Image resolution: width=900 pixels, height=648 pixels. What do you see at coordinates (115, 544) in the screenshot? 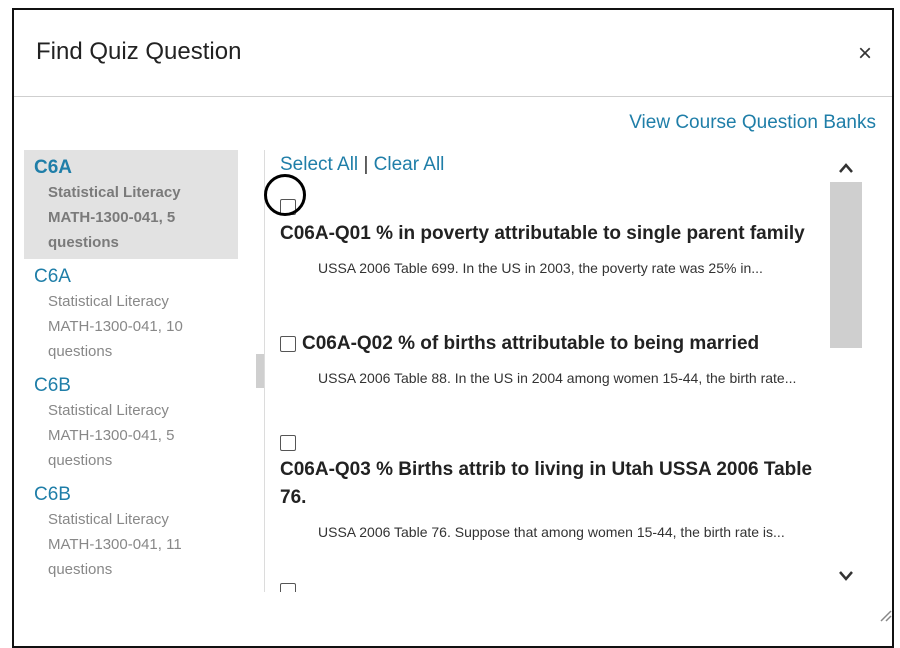
I see `bank-desc-line: MATH-1300-041, 11` at bounding box center [115, 544].